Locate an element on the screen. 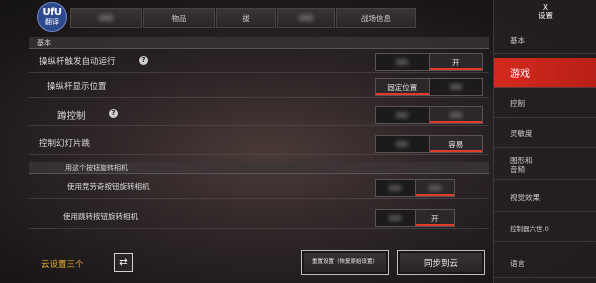 The width and height of the screenshot is (596, 283). row-slide-control: 控制幻灯片跳 容易 is located at coordinates (259, 143).